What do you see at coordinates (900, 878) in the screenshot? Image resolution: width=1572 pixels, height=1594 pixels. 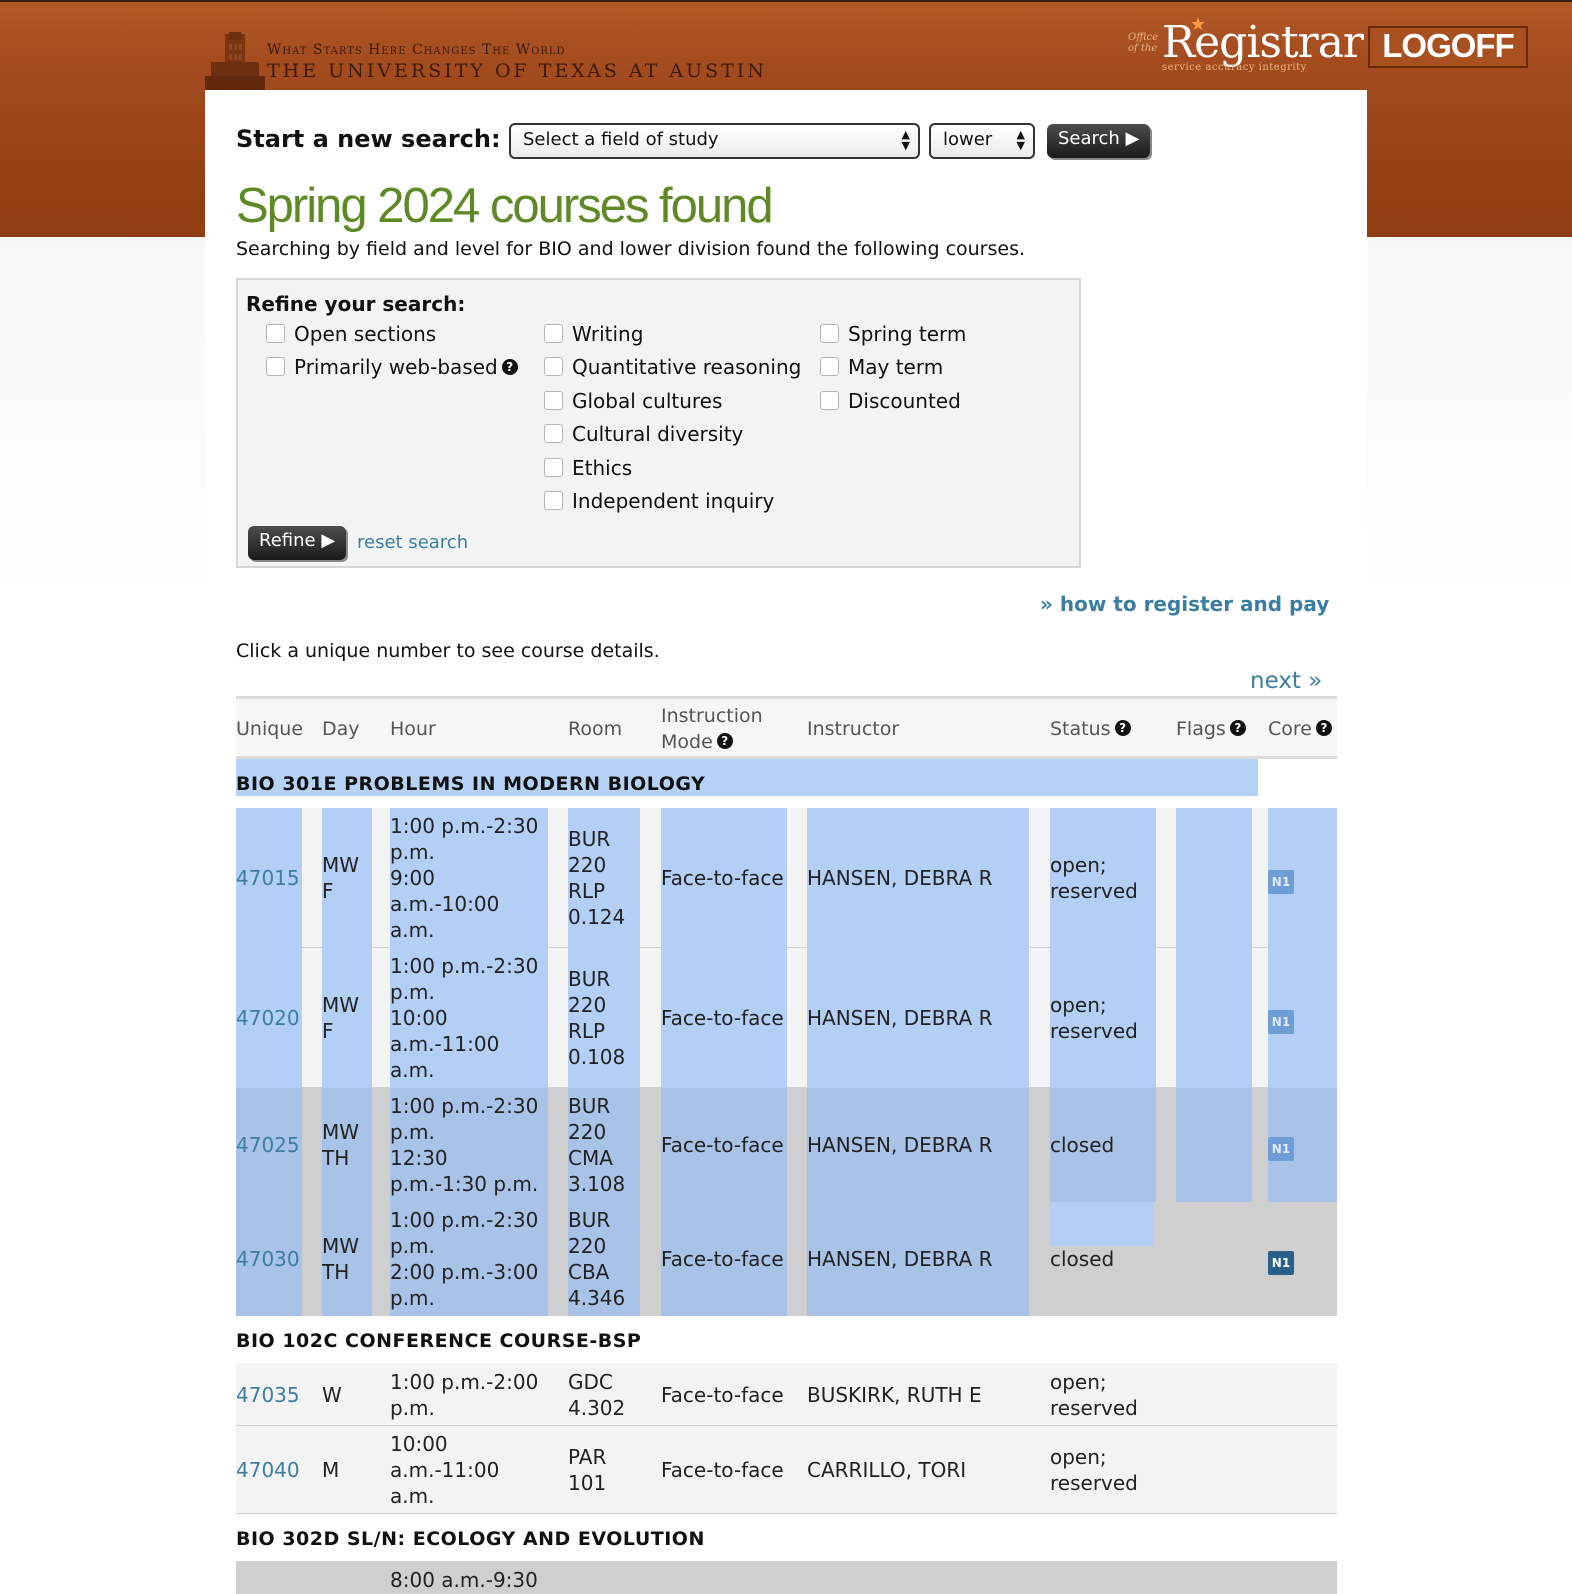 I see `cell-instructor: HANSEN, DEBRA R` at bounding box center [900, 878].